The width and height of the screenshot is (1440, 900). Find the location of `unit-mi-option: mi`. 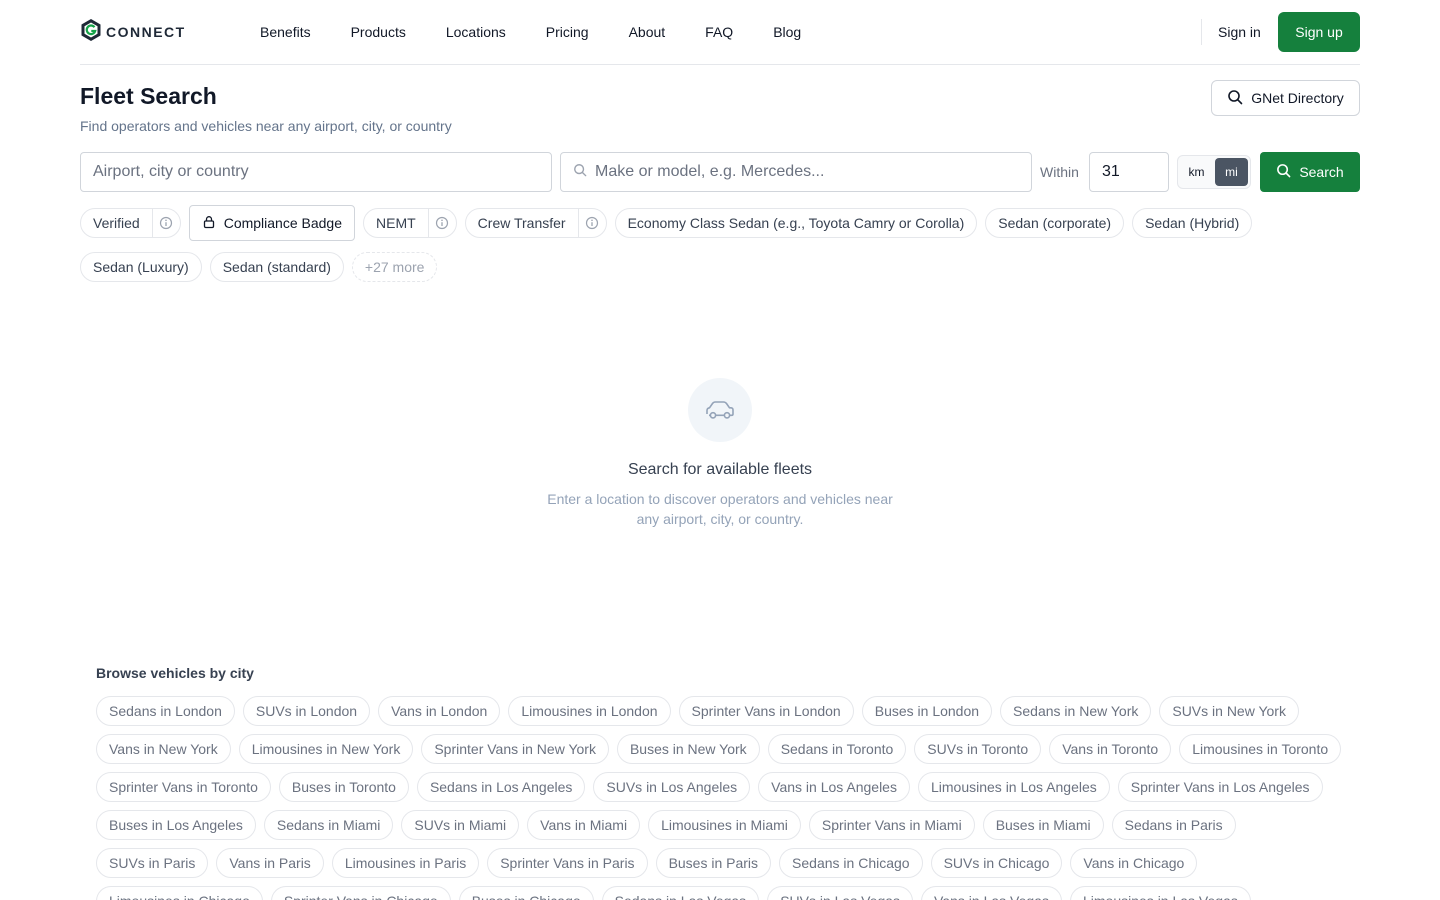

unit-mi-option: mi is located at coordinates (1231, 172).